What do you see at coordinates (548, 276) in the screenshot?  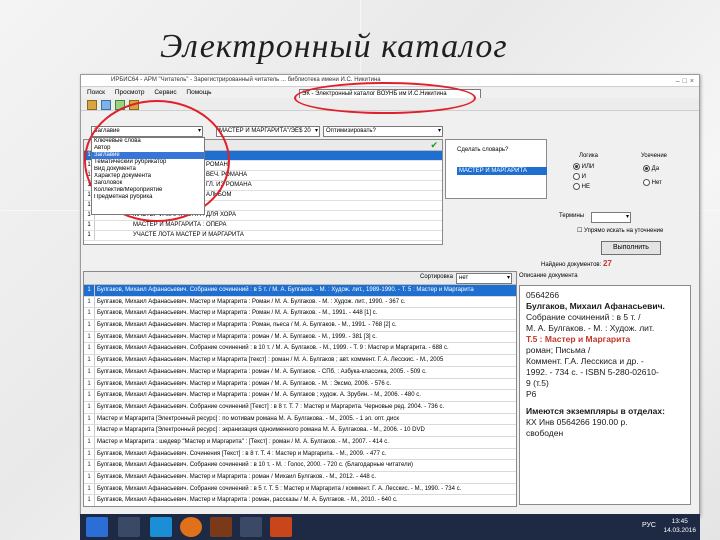 I see `description-tab: Описание документа` at bounding box center [548, 276].